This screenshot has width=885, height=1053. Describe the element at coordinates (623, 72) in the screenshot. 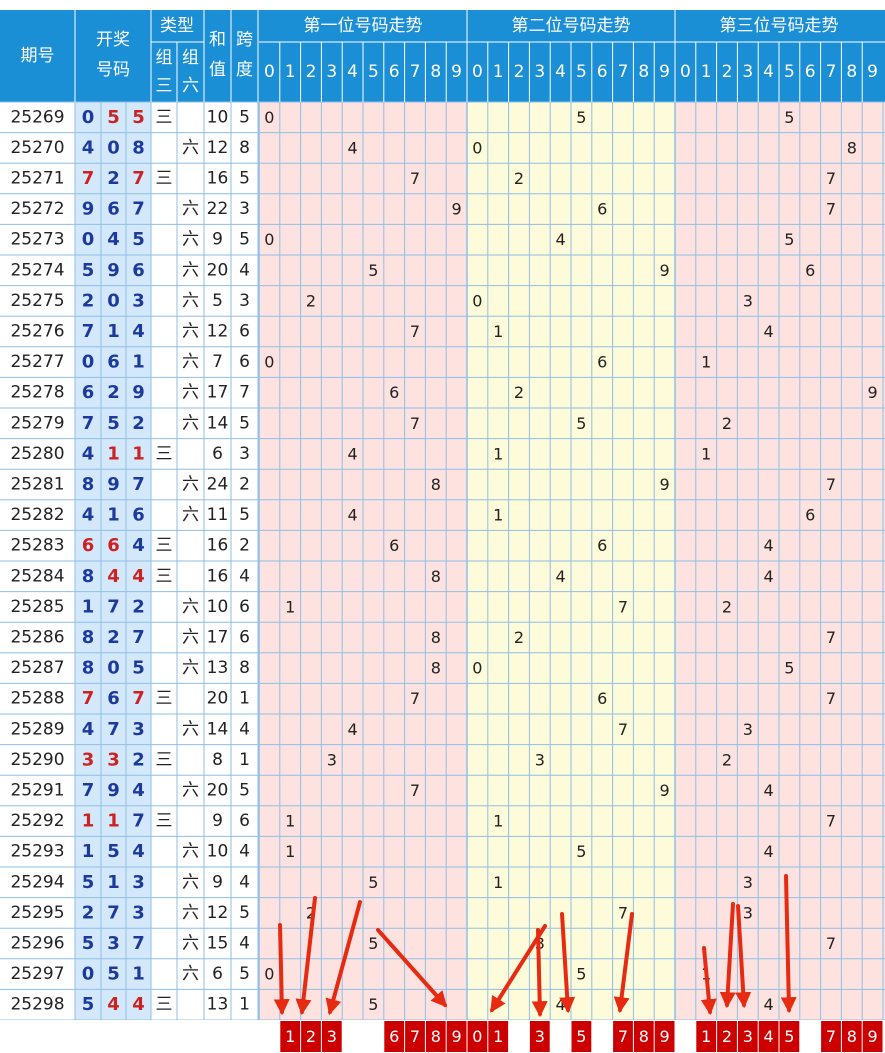

I see `header-digit: 7` at that location.